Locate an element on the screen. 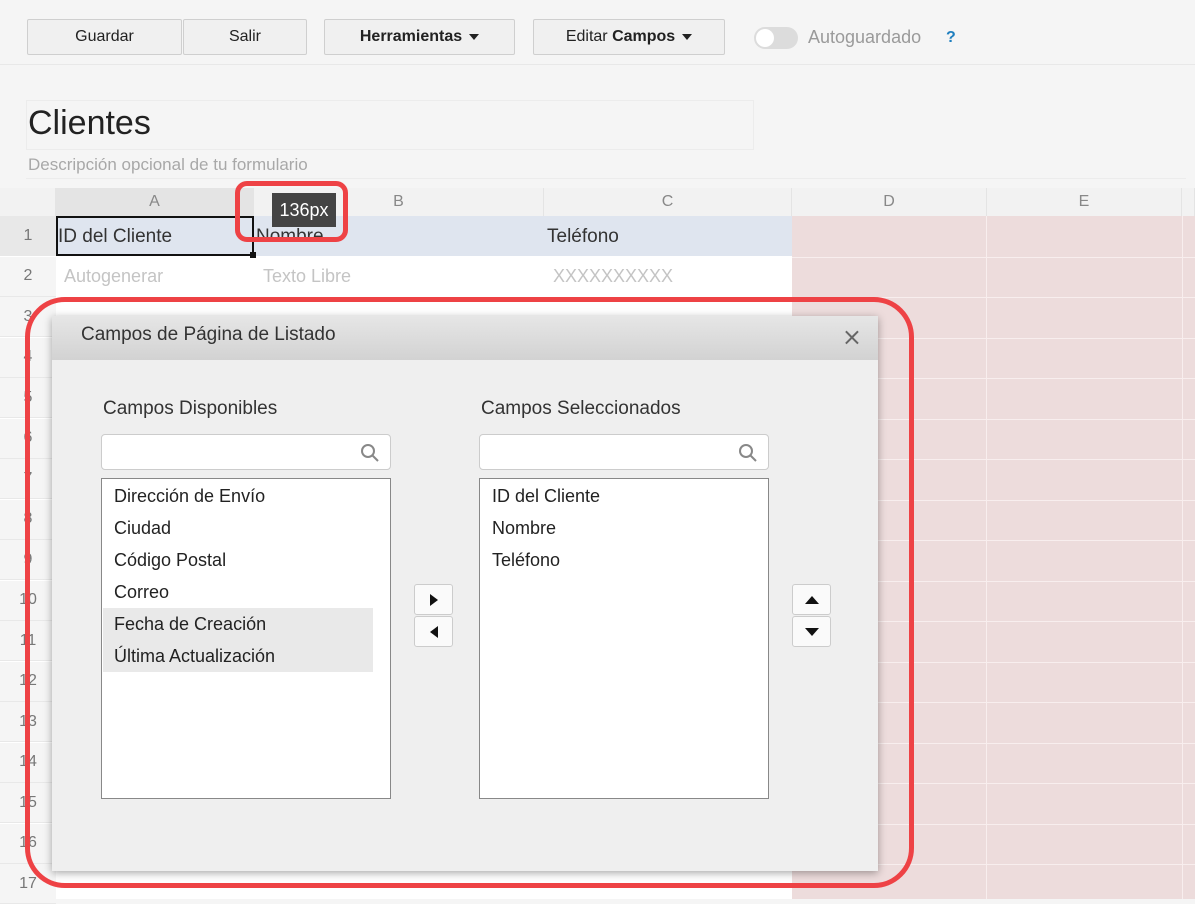 This screenshot has height=904, width=1195. column-header-c: C is located at coordinates (668, 202).